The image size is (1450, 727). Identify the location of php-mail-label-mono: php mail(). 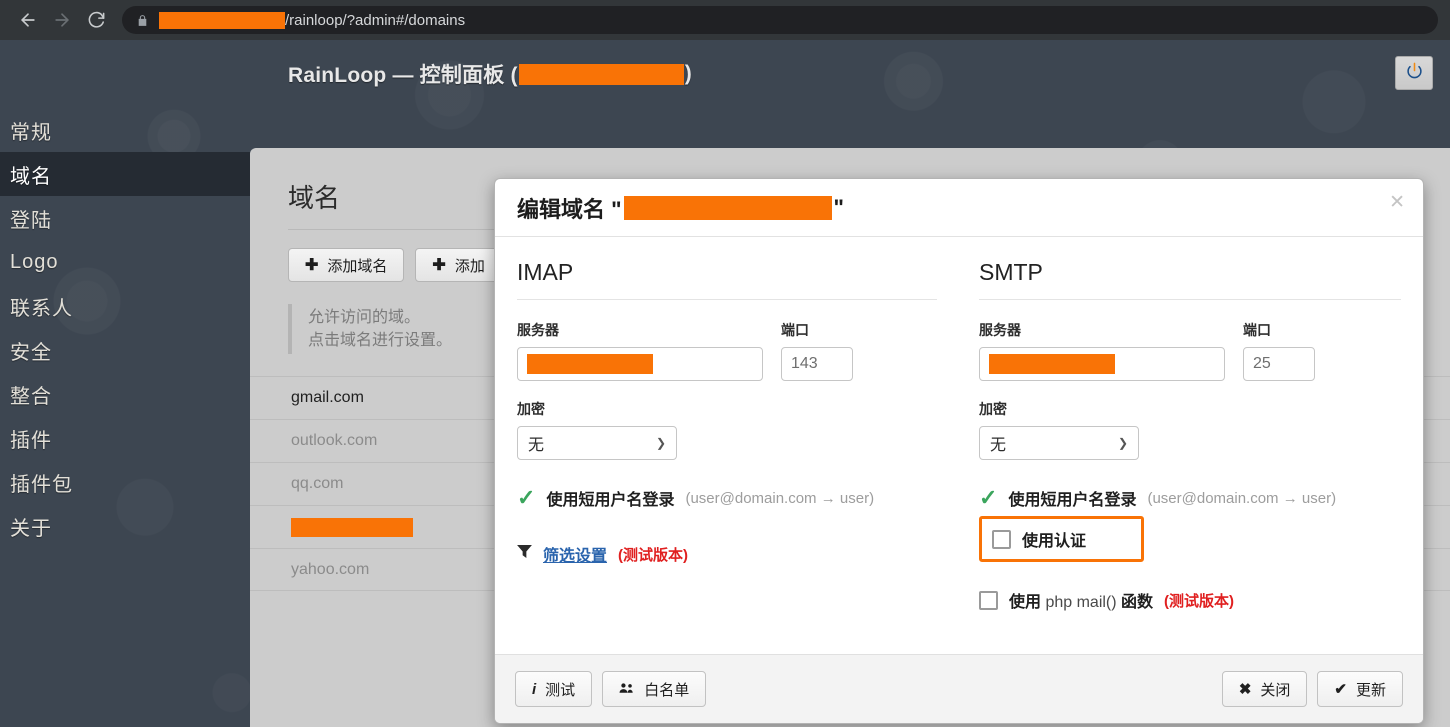
(1081, 602).